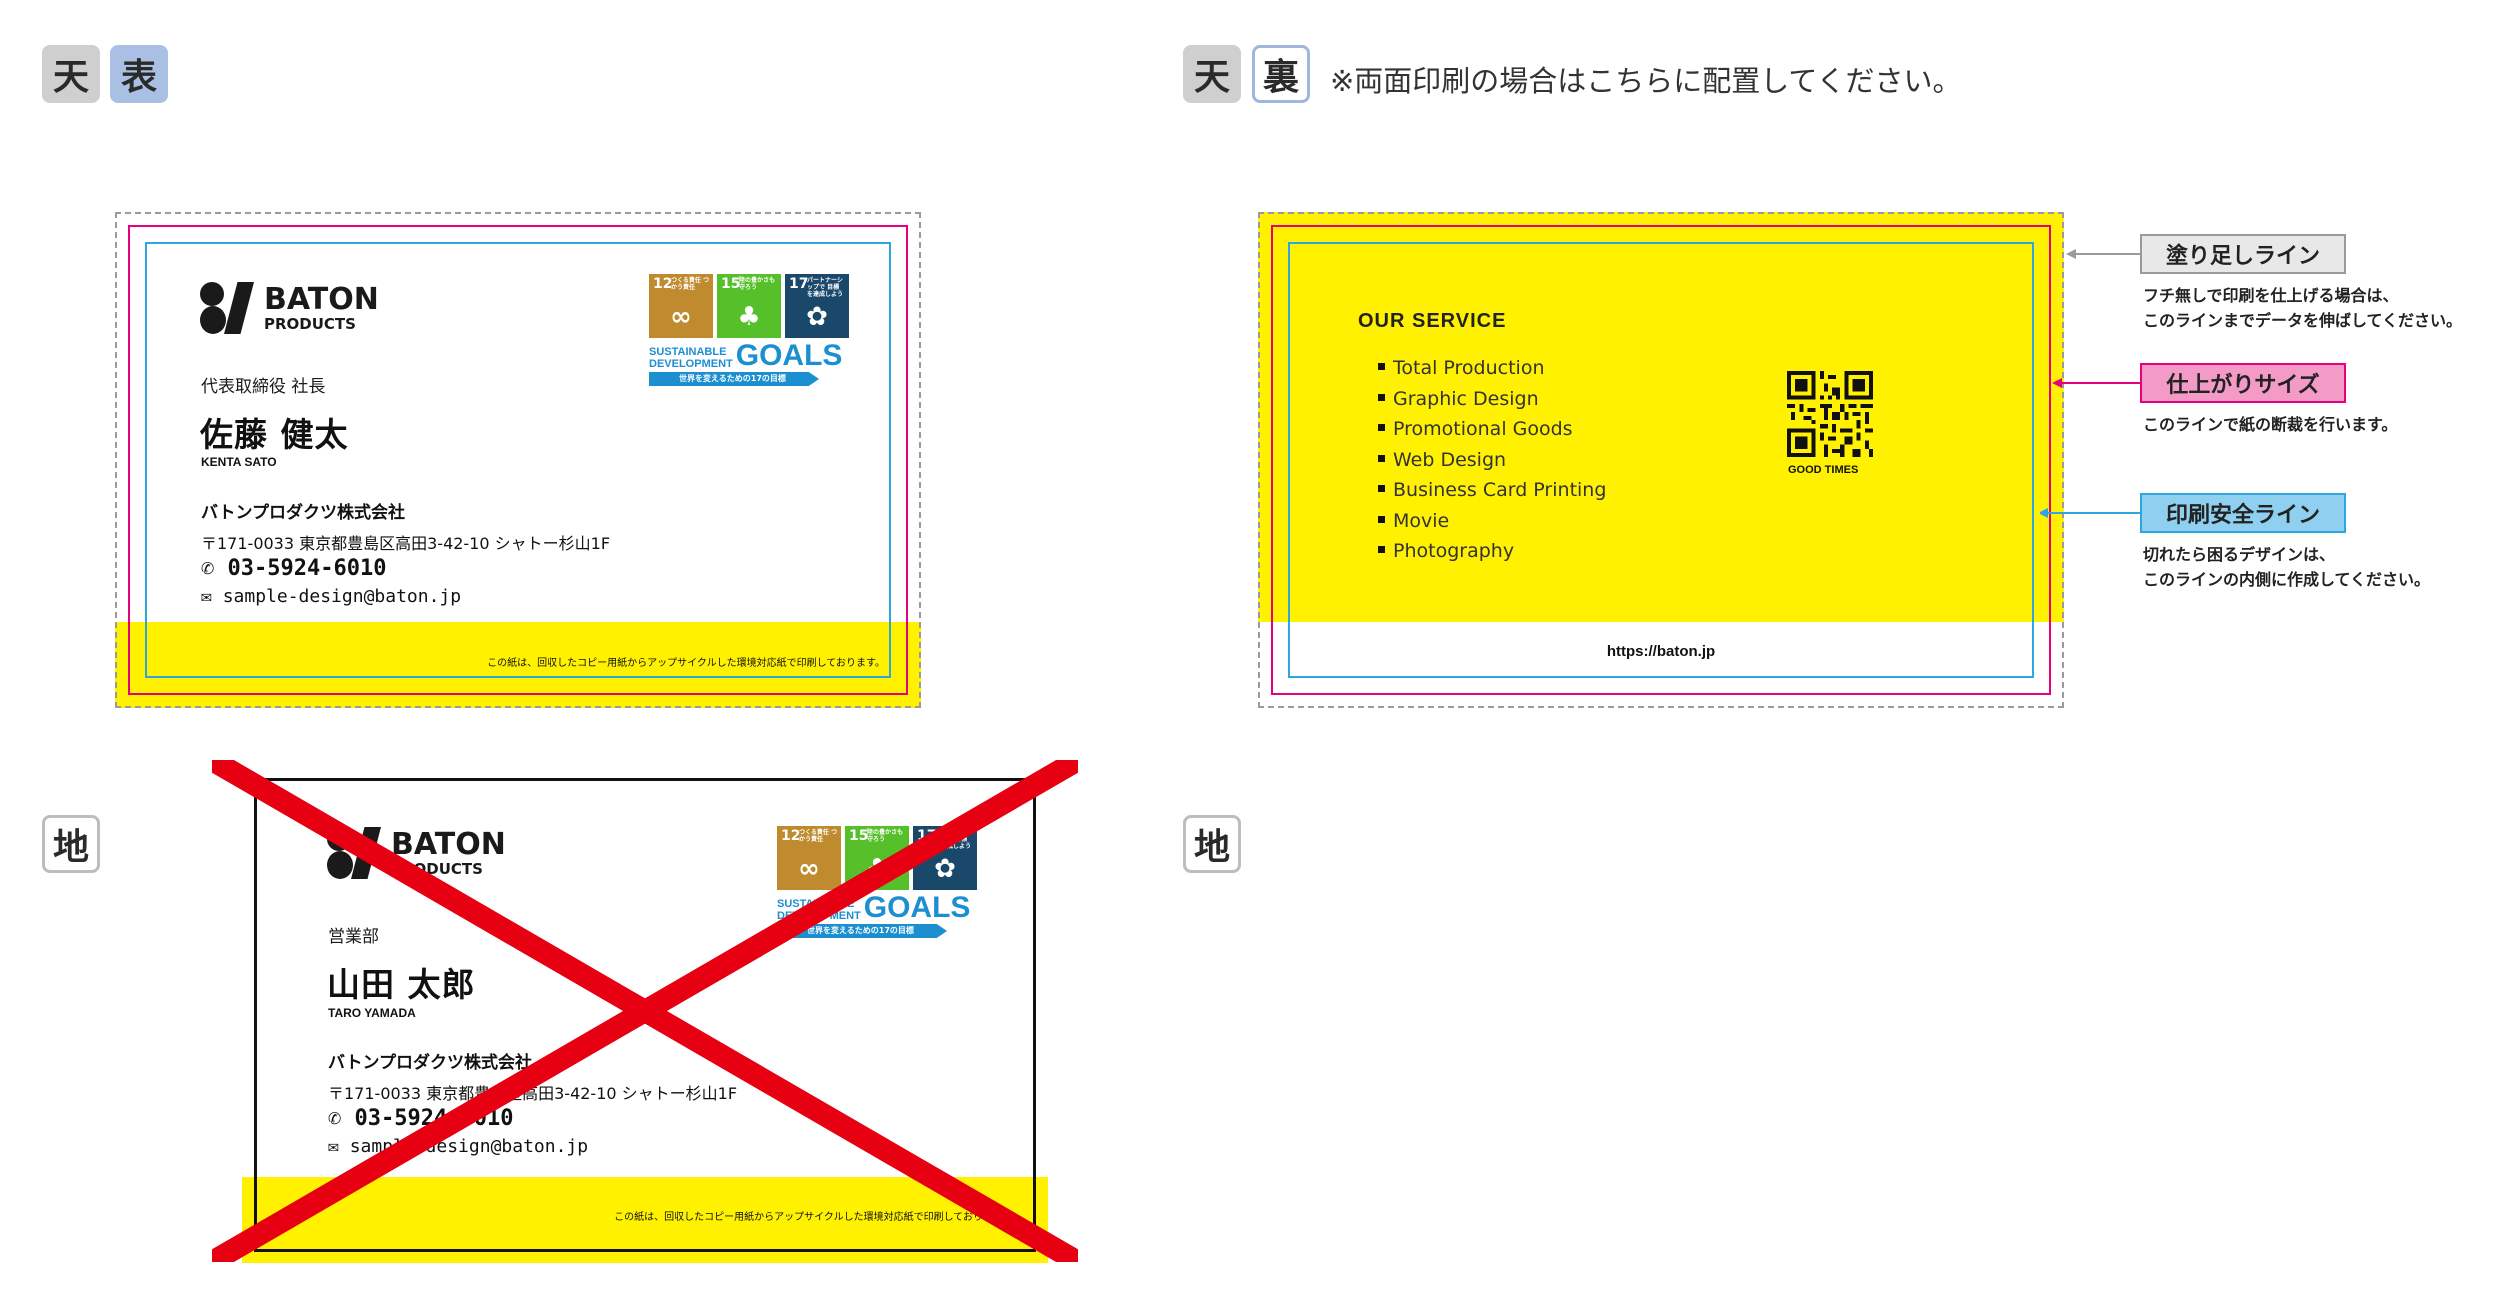 The image size is (2500, 1300). I want to click on label-front: 表, so click(139, 74).